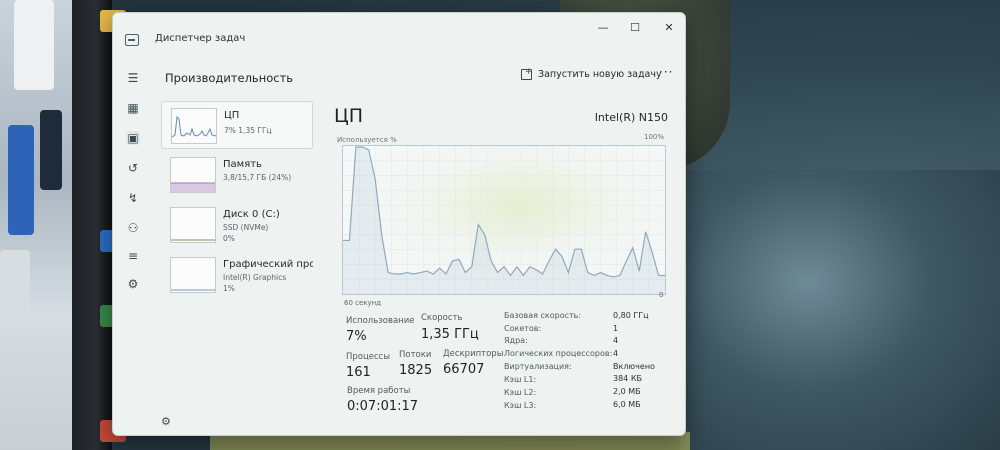  I want to click on resource-sub: 7% 1,35 ГГц, so click(248, 130).